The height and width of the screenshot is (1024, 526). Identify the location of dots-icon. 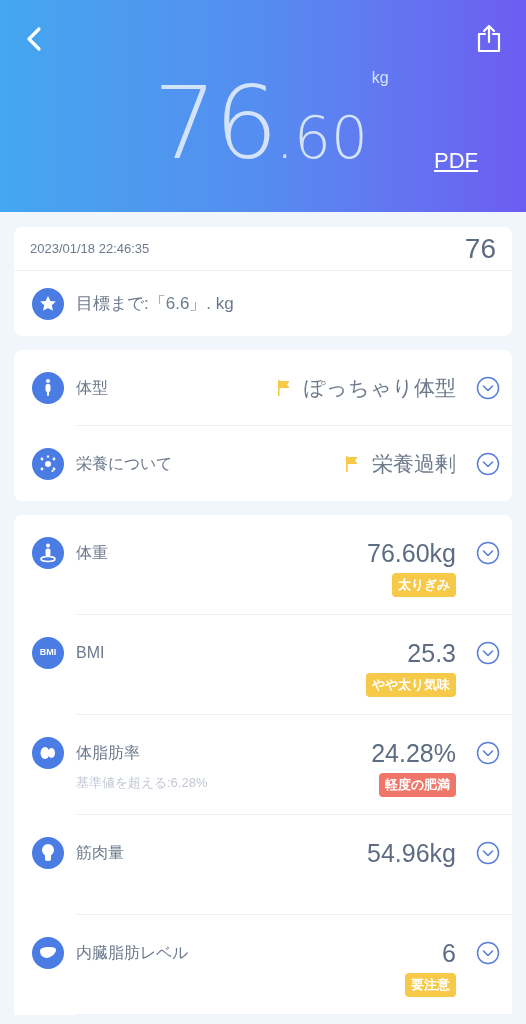
(48, 463).